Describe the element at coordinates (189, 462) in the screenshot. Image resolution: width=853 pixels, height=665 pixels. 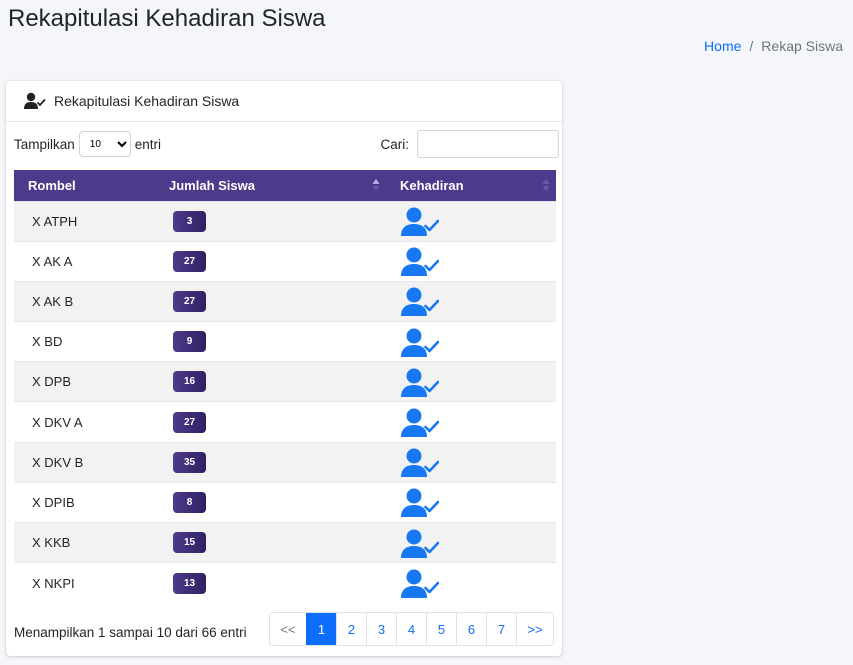
I see `jumlah-badge: 35` at that location.